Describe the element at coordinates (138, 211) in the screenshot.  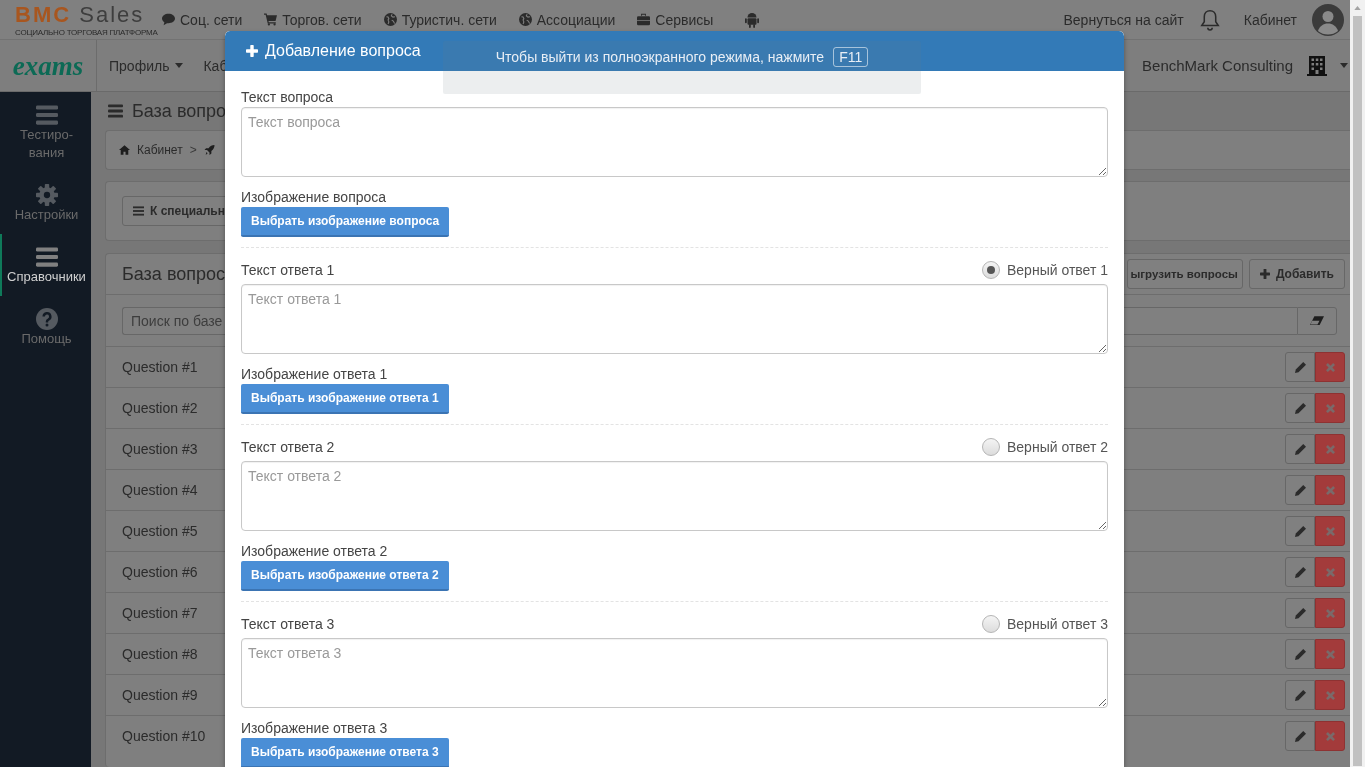
I see `list-icon` at that location.